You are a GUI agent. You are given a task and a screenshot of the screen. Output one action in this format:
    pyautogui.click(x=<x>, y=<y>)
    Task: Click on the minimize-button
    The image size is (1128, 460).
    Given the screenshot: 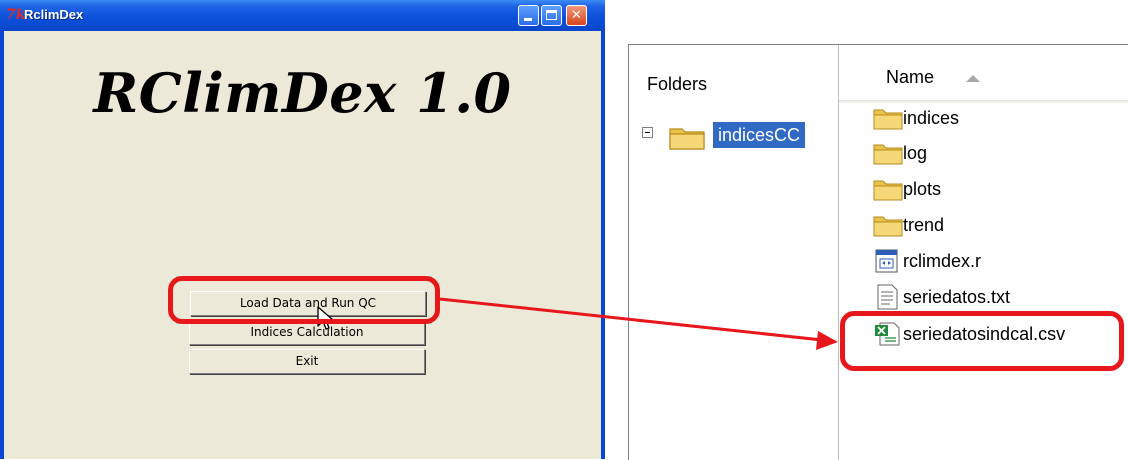 What is the action you would take?
    pyautogui.click(x=528, y=15)
    